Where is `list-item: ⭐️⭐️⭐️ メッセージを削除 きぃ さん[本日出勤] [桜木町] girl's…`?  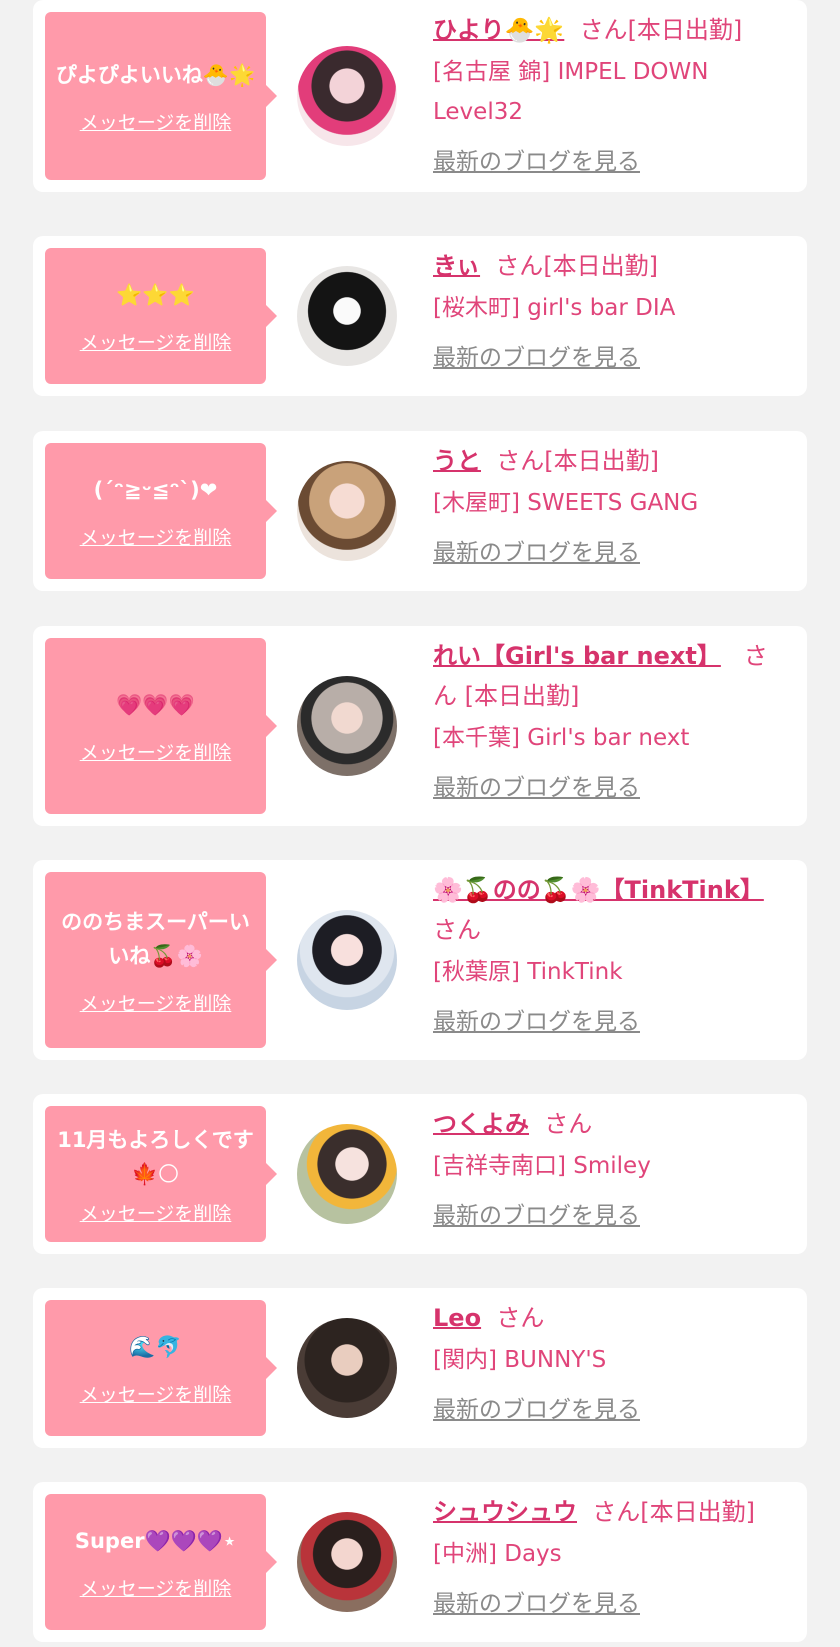 list-item: ⭐️⭐️⭐️ メッセージを削除 きぃ さん[本日出勤] [桜木町] girl's… is located at coordinates (420, 316).